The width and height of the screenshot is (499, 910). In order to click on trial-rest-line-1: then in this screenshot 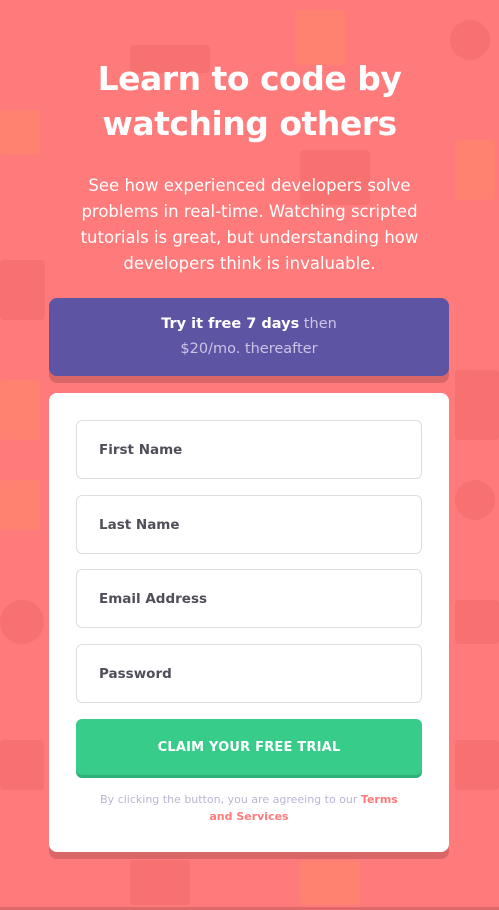, I will do `click(318, 324)`.